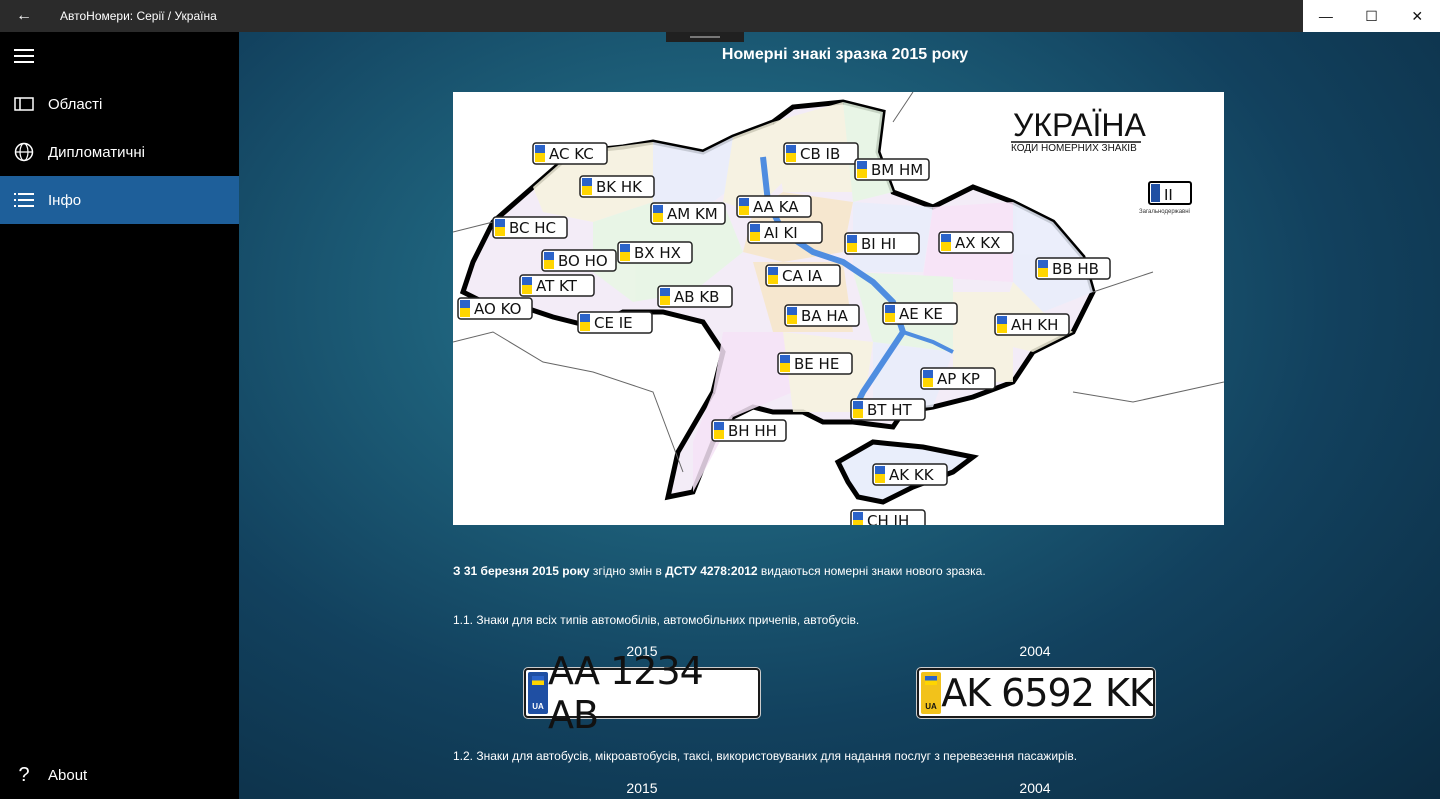 This screenshot has width=1440, height=799. I want to click on region-code-plate: AP KP, so click(958, 378).